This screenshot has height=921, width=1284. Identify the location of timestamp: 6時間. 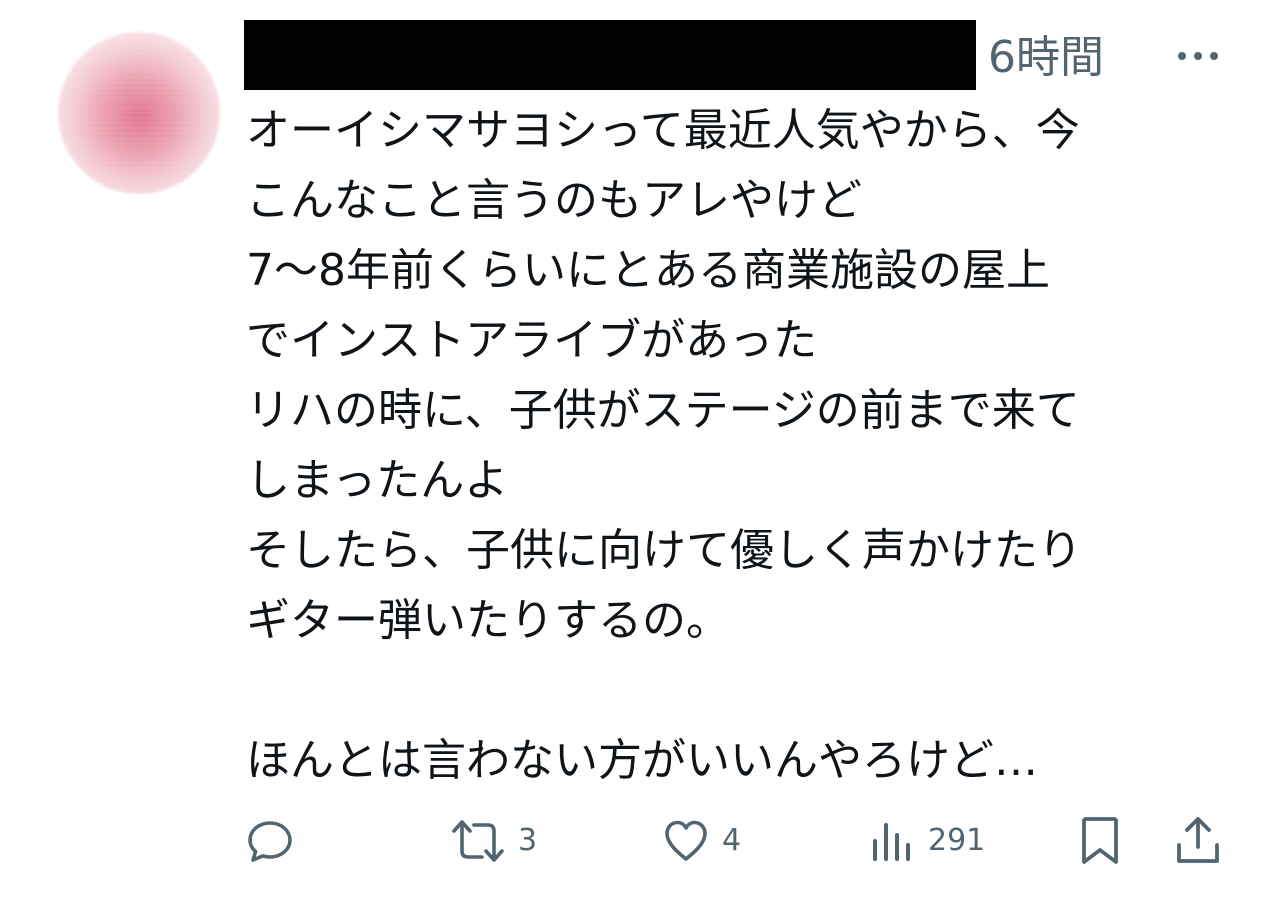
(1046, 58).